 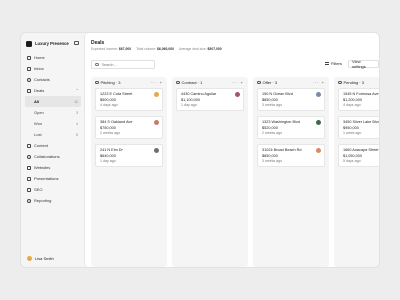 What do you see at coordinates (291, 155) in the screenshot?
I see `deal-card: 31024 Broad Beach Rd $850,000 3 weeks ago` at bounding box center [291, 155].